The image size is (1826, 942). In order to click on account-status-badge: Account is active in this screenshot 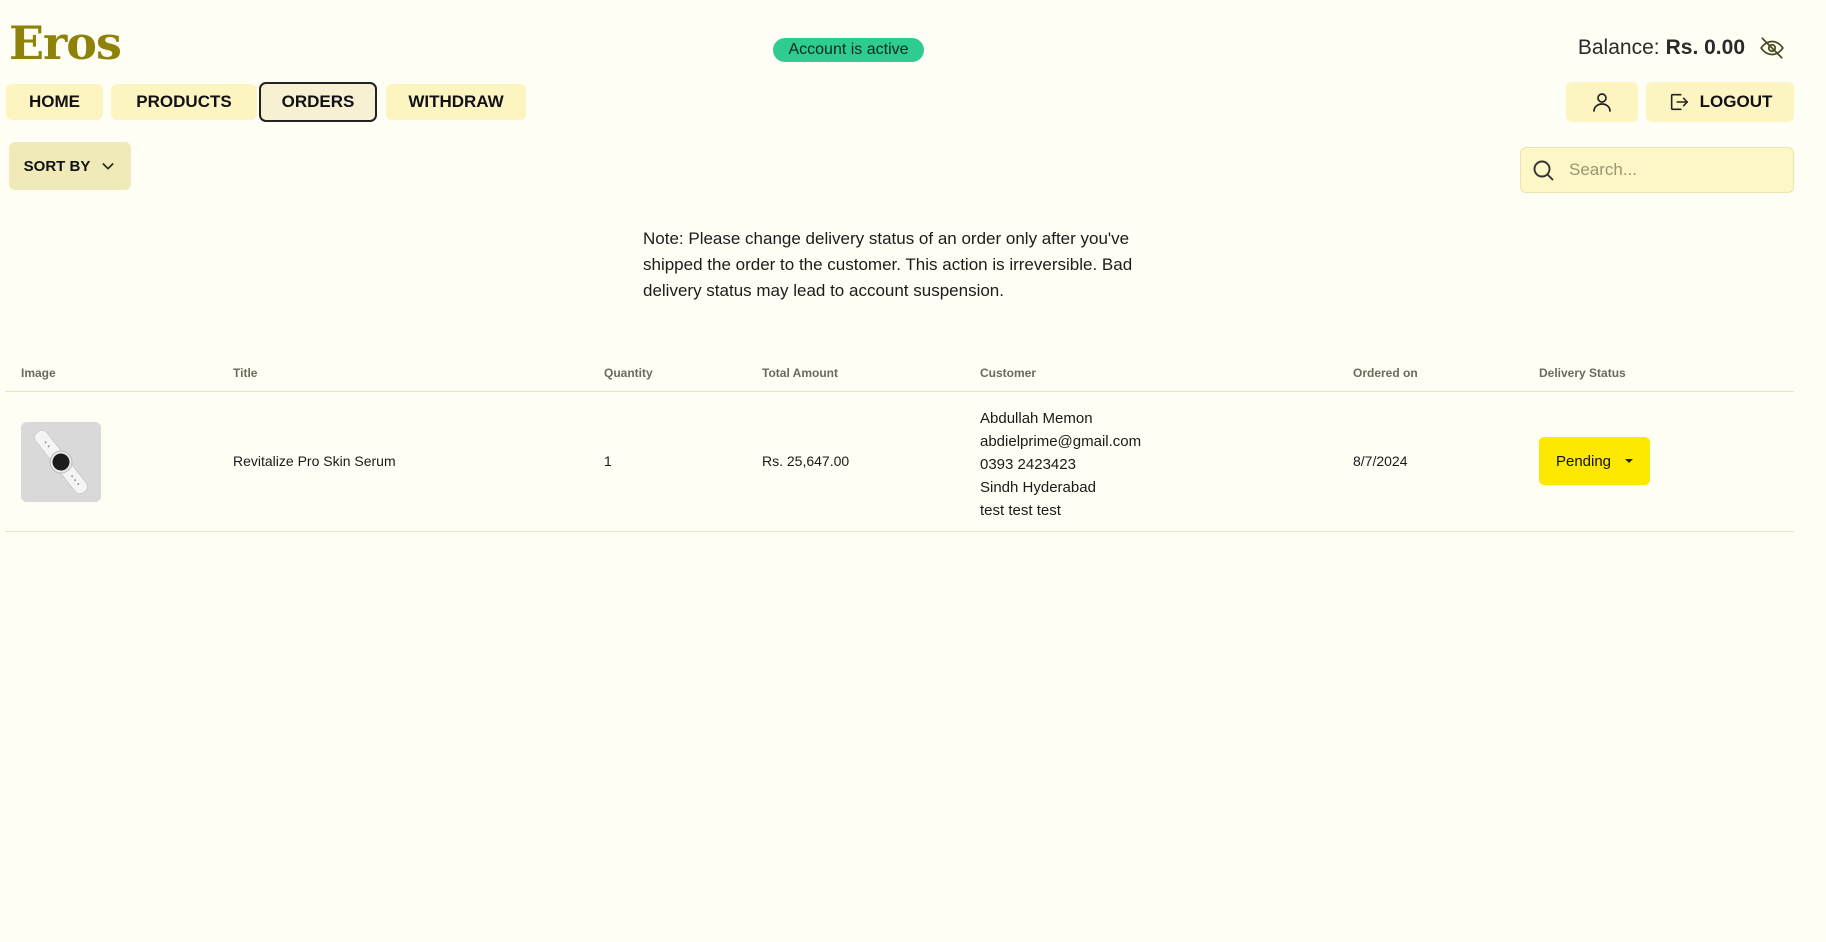, I will do `click(848, 50)`.